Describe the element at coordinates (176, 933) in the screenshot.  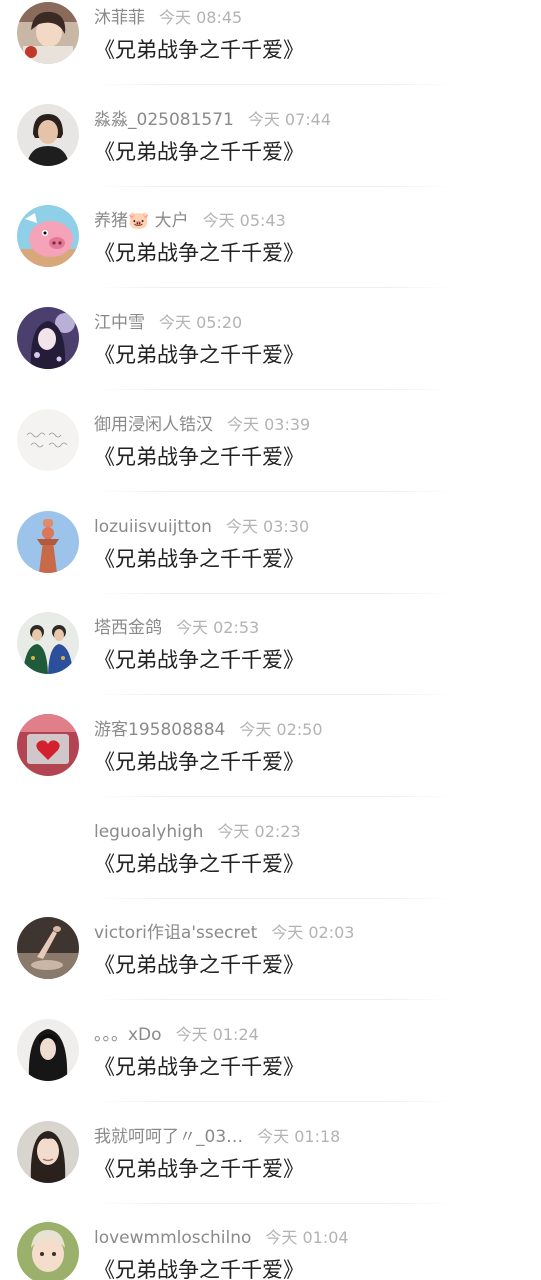
I see `sender-name: victori作诅a'ssecret` at that location.